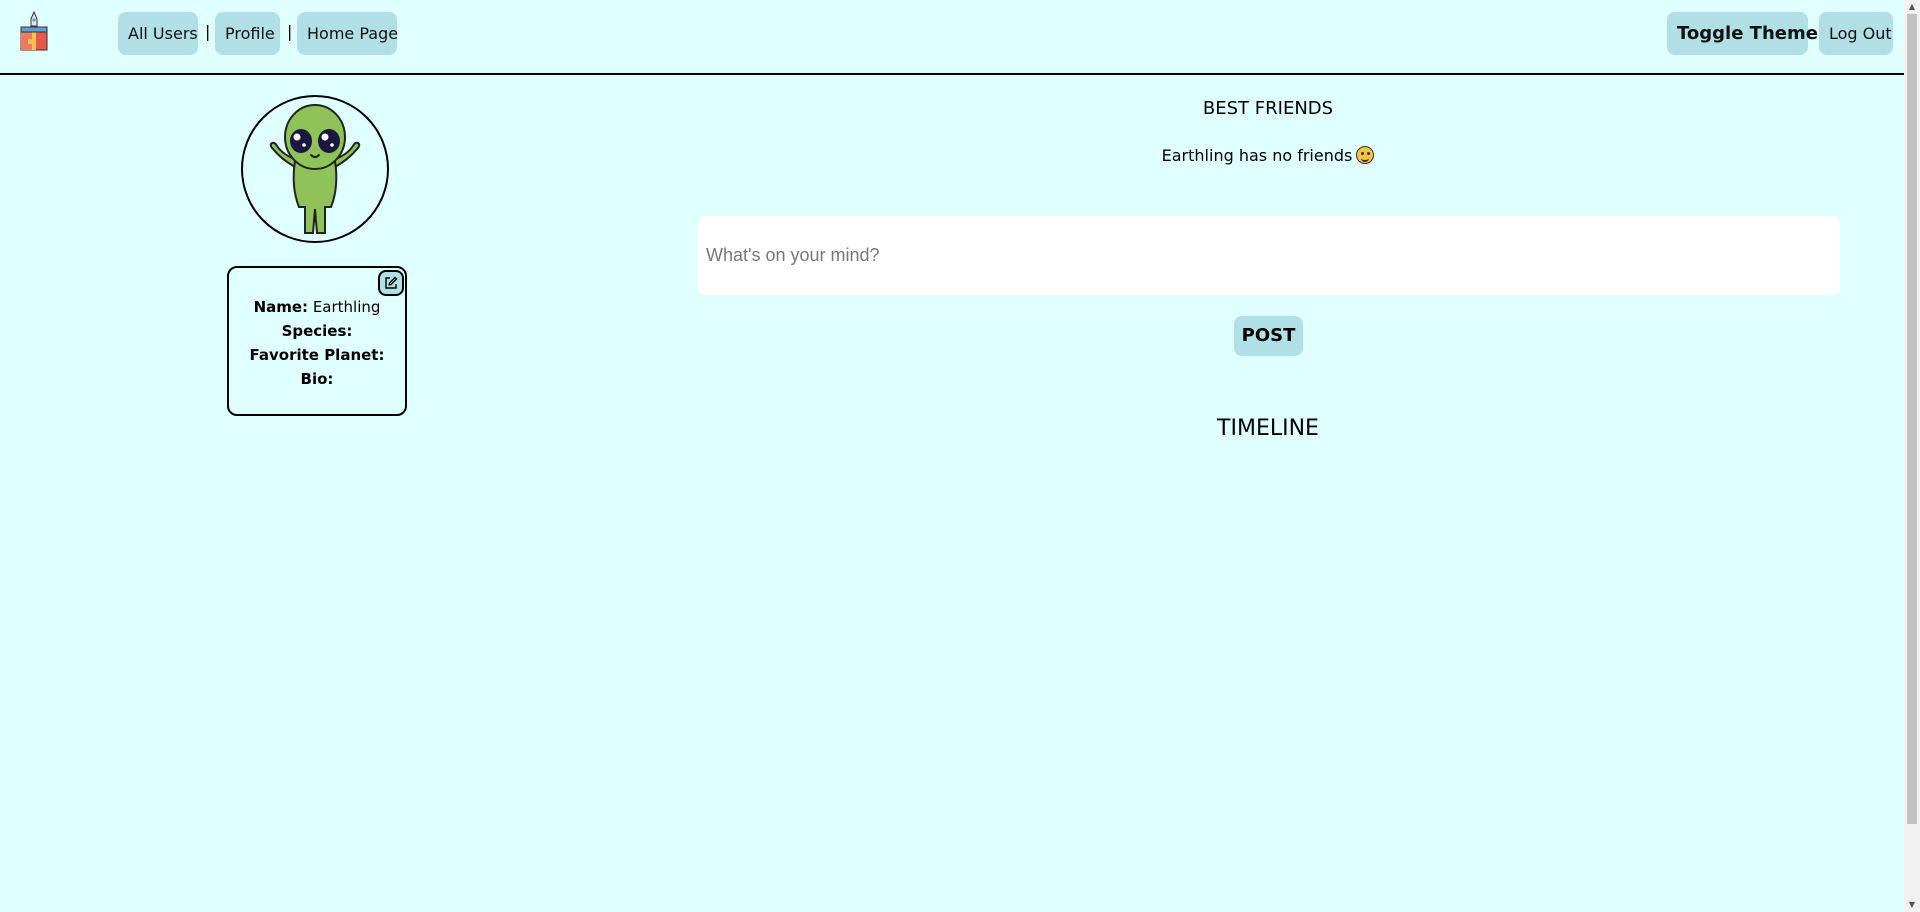 The width and height of the screenshot is (1920, 912). I want to click on name-label: Name:, so click(281, 307).